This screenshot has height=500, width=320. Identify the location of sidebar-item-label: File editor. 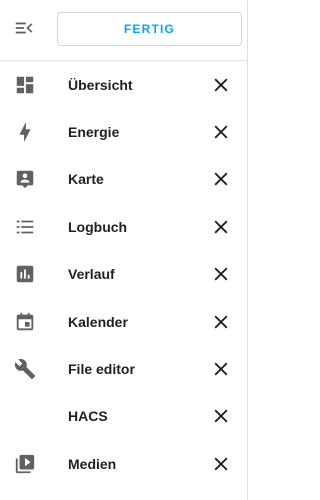
(101, 369).